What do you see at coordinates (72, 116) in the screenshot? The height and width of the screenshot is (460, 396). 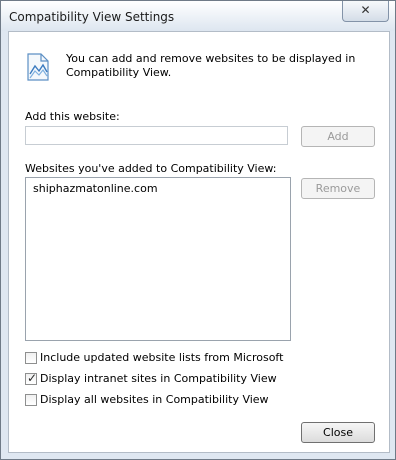 I see `add-website-label: Add this website:` at bounding box center [72, 116].